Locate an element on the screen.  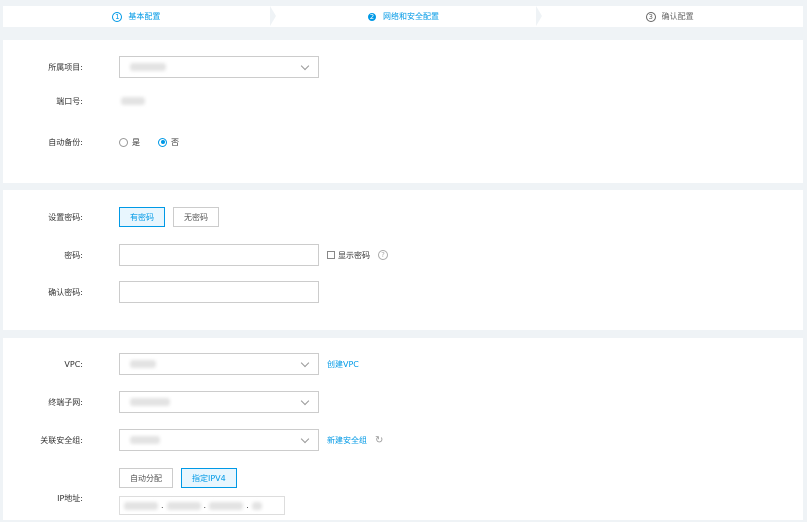
vpc-value is located at coordinates (143, 364).